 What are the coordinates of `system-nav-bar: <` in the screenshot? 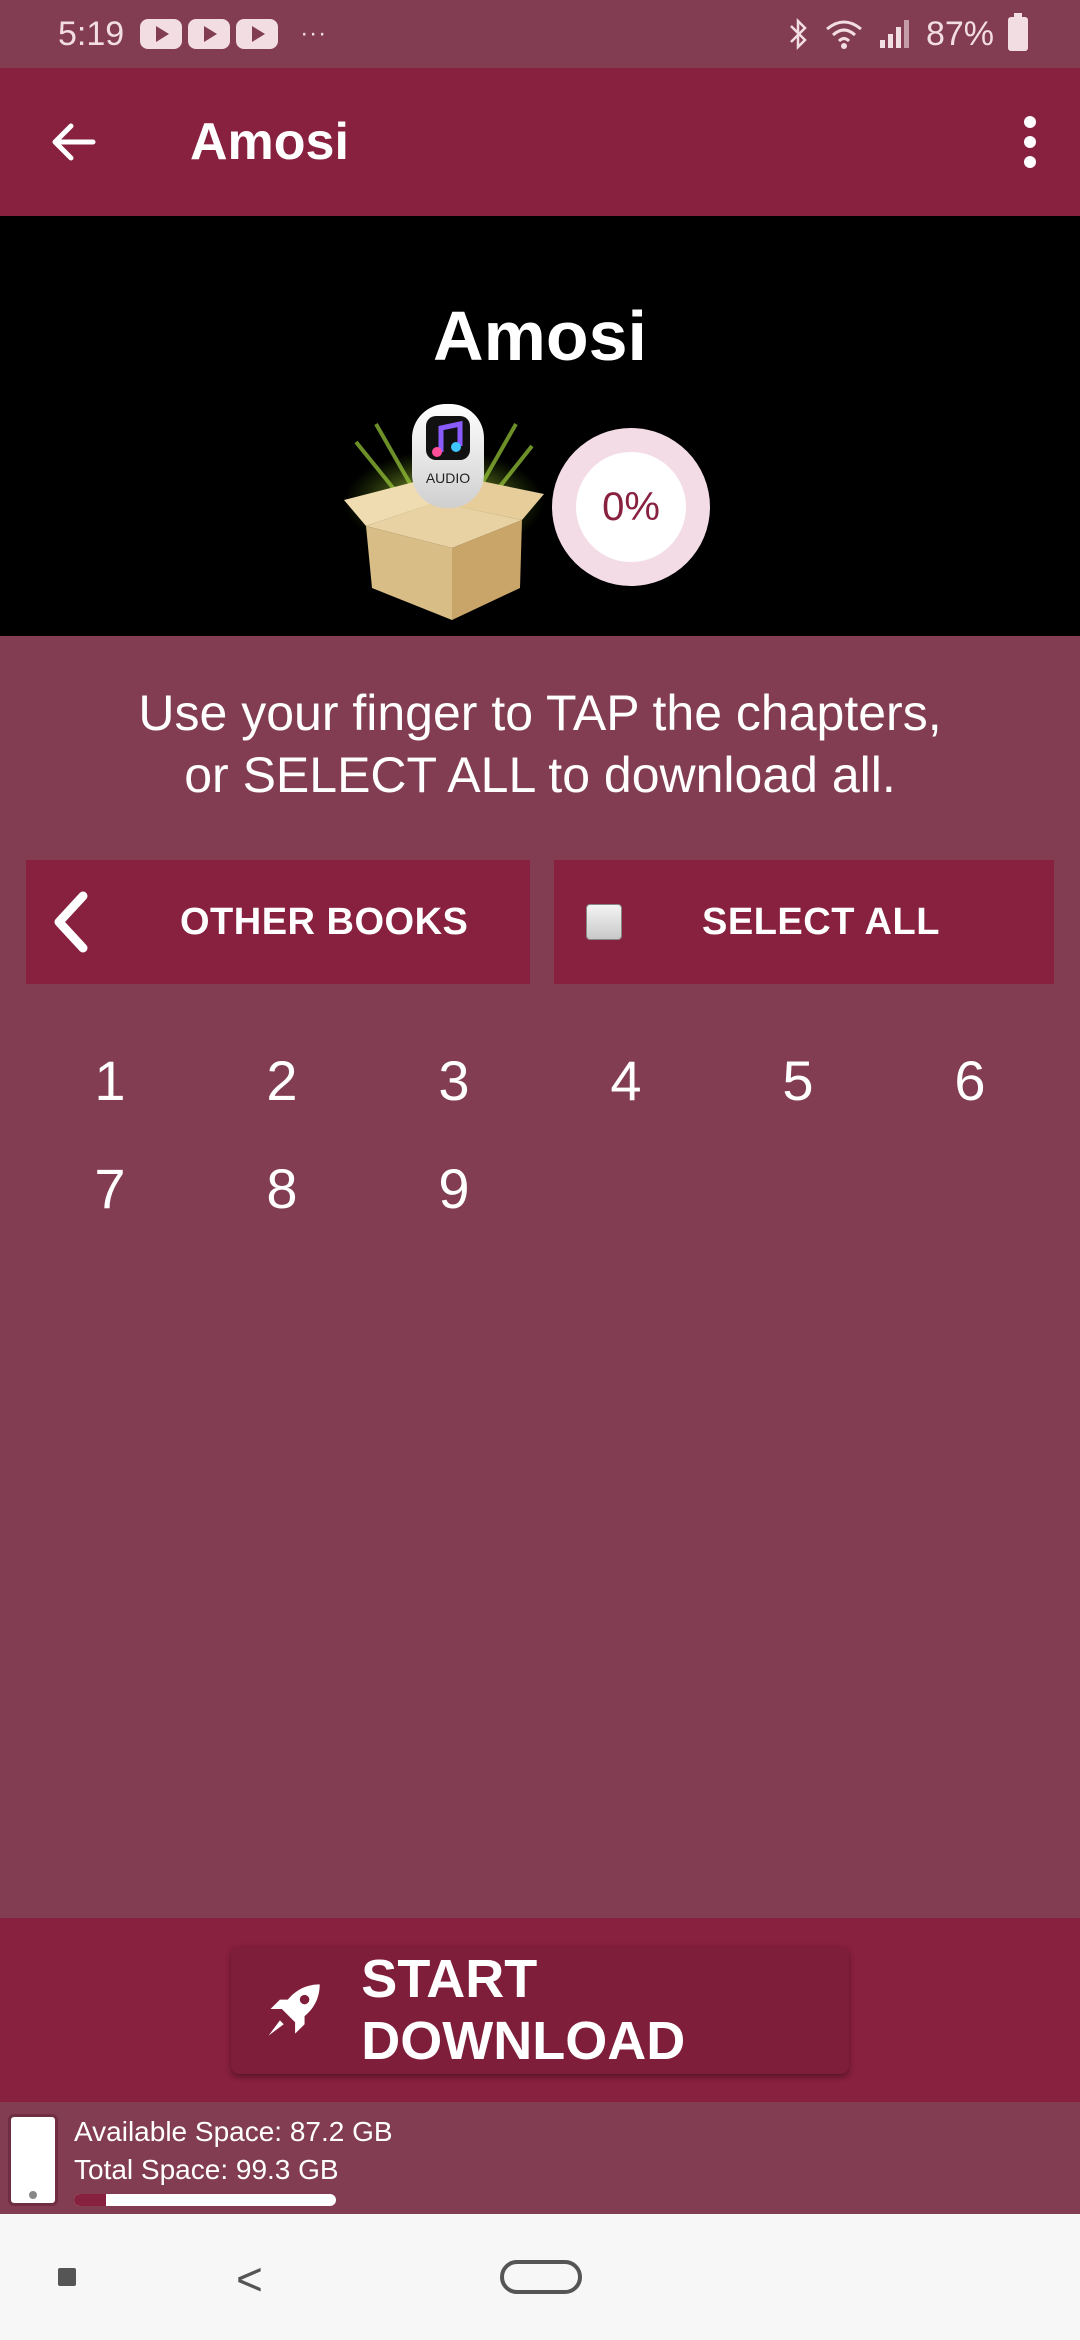 It's located at (540, 2277).